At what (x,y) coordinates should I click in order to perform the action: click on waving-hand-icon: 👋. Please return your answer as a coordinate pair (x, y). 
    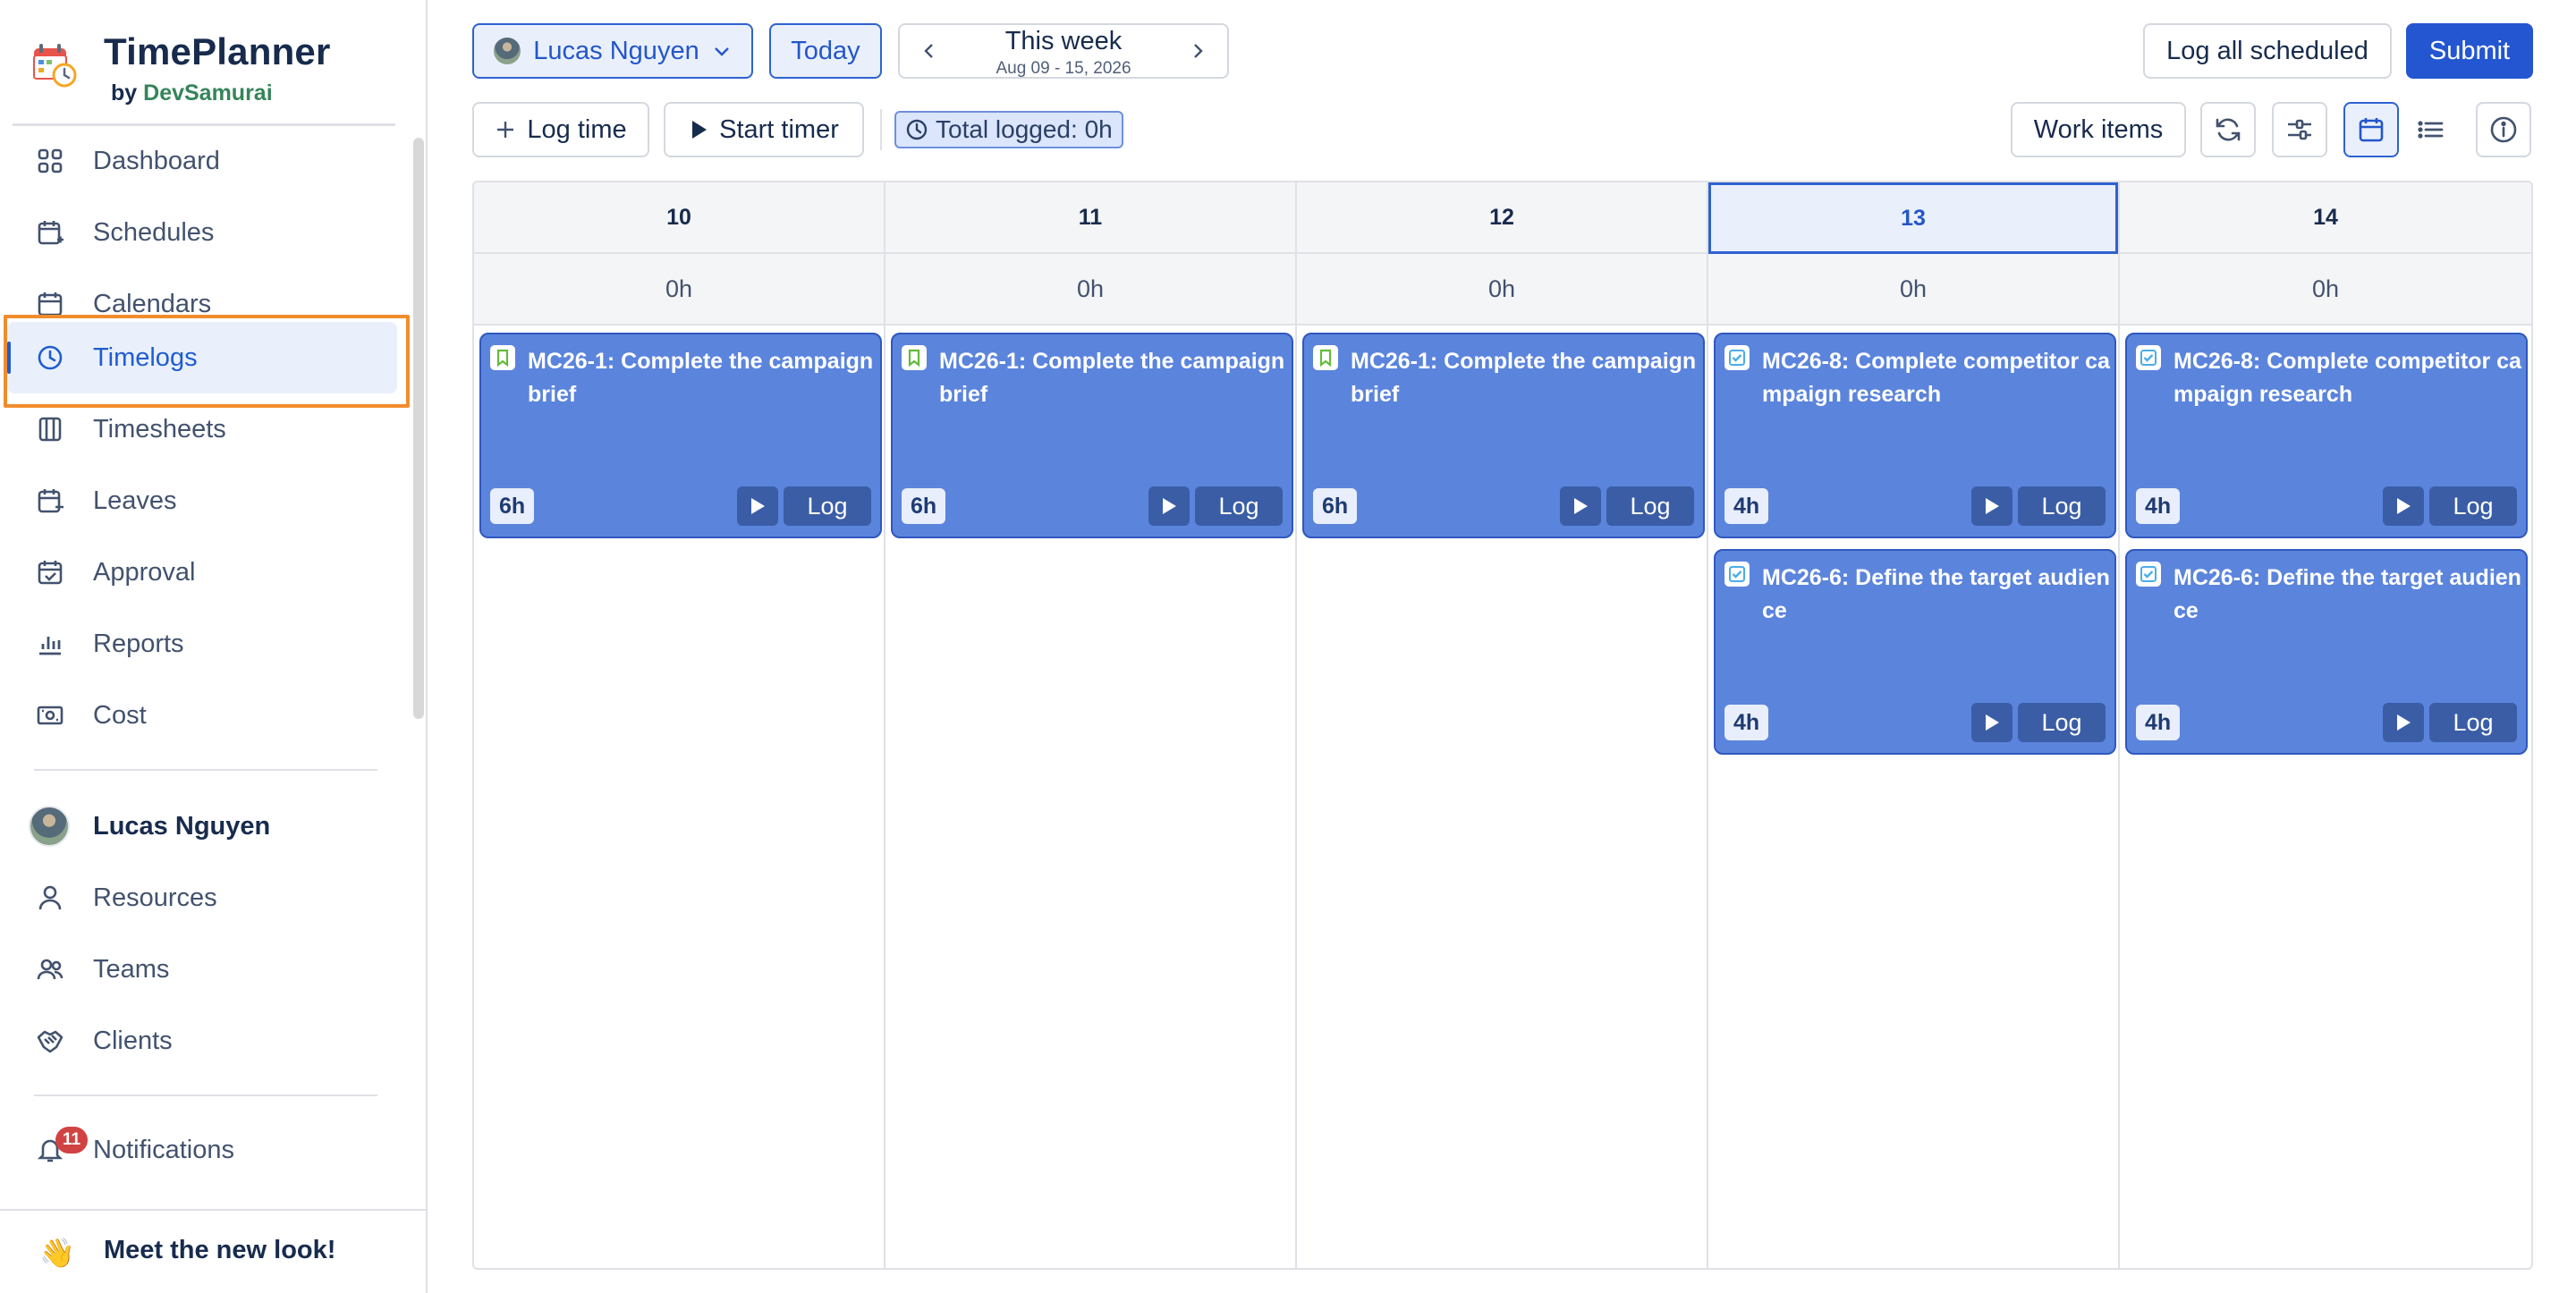
    Looking at the image, I should click on (57, 1253).